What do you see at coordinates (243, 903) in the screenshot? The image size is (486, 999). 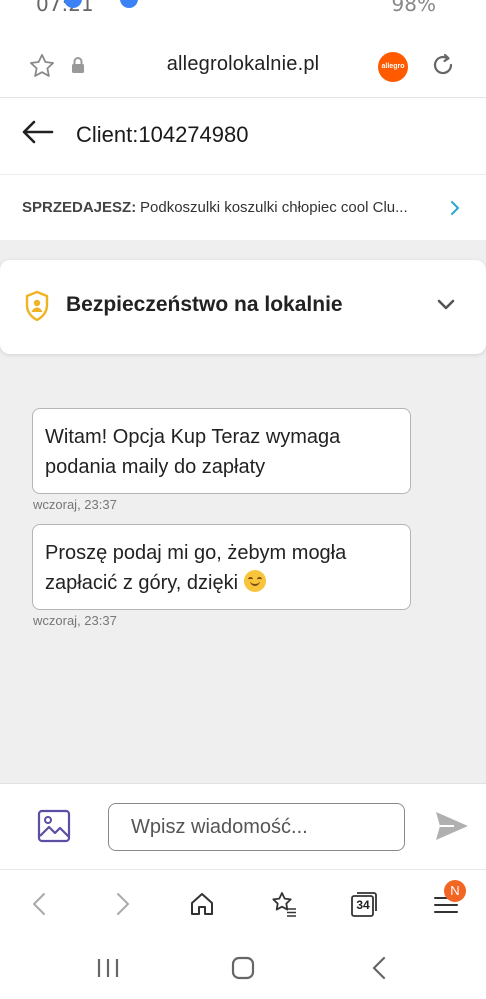 I see `browser-toolbar: 34 N` at bounding box center [243, 903].